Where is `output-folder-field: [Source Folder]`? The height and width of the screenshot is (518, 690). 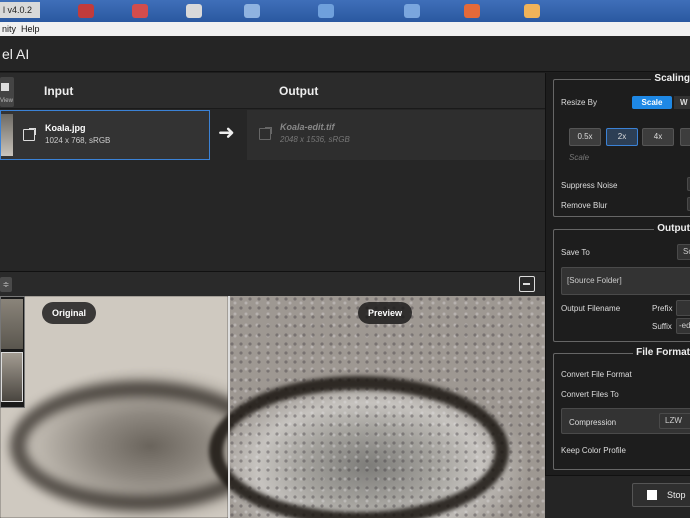 output-folder-field: [Source Folder] is located at coordinates (625, 281).